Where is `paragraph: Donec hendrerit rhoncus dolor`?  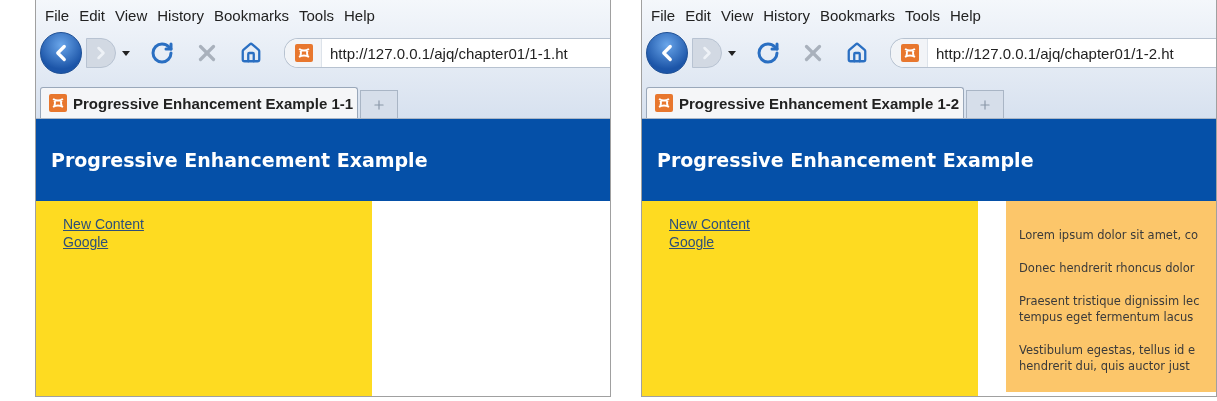 paragraph: Donec hendrerit rhoncus dolor is located at coordinates (1107, 268).